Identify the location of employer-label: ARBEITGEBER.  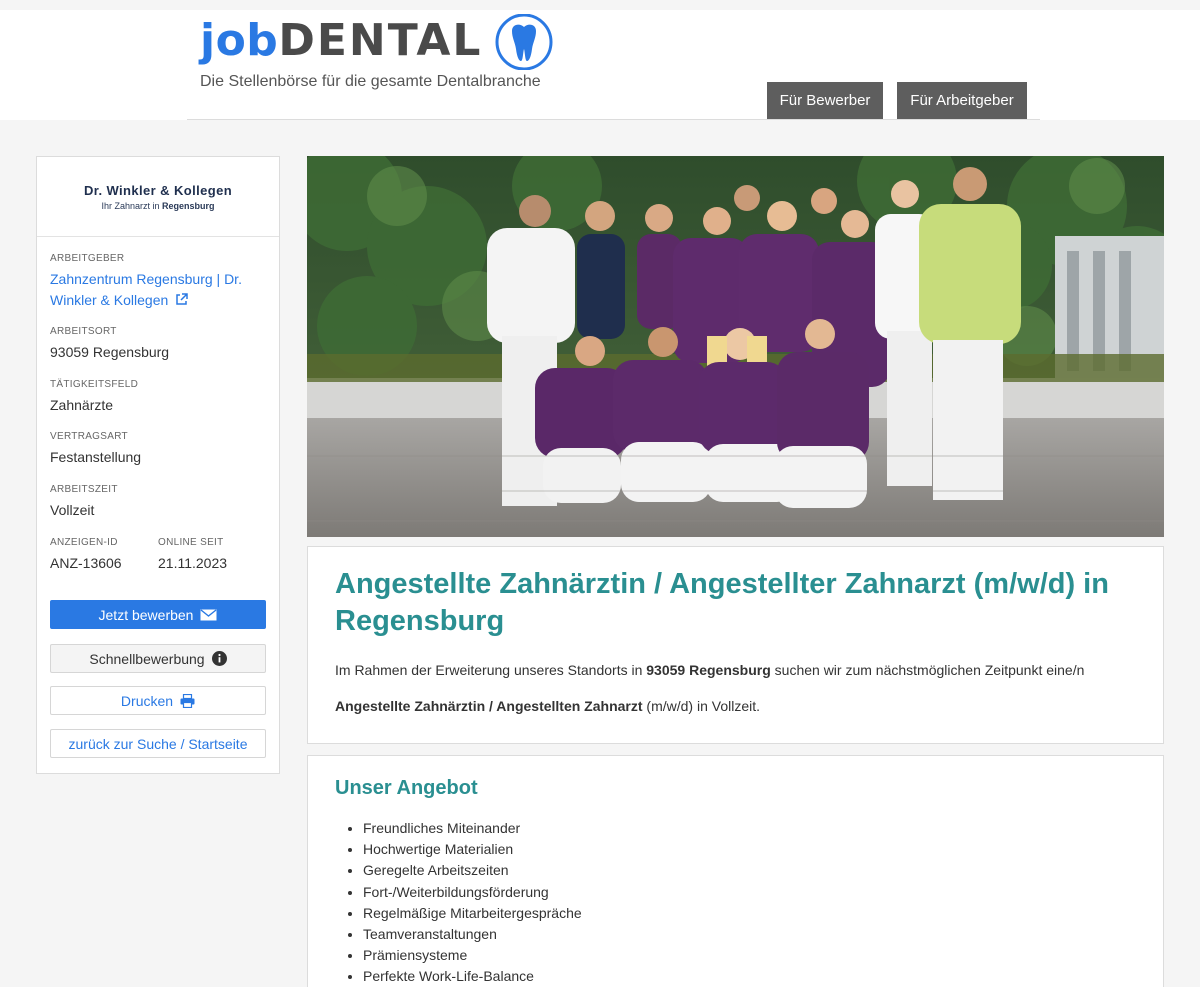
(87, 258).